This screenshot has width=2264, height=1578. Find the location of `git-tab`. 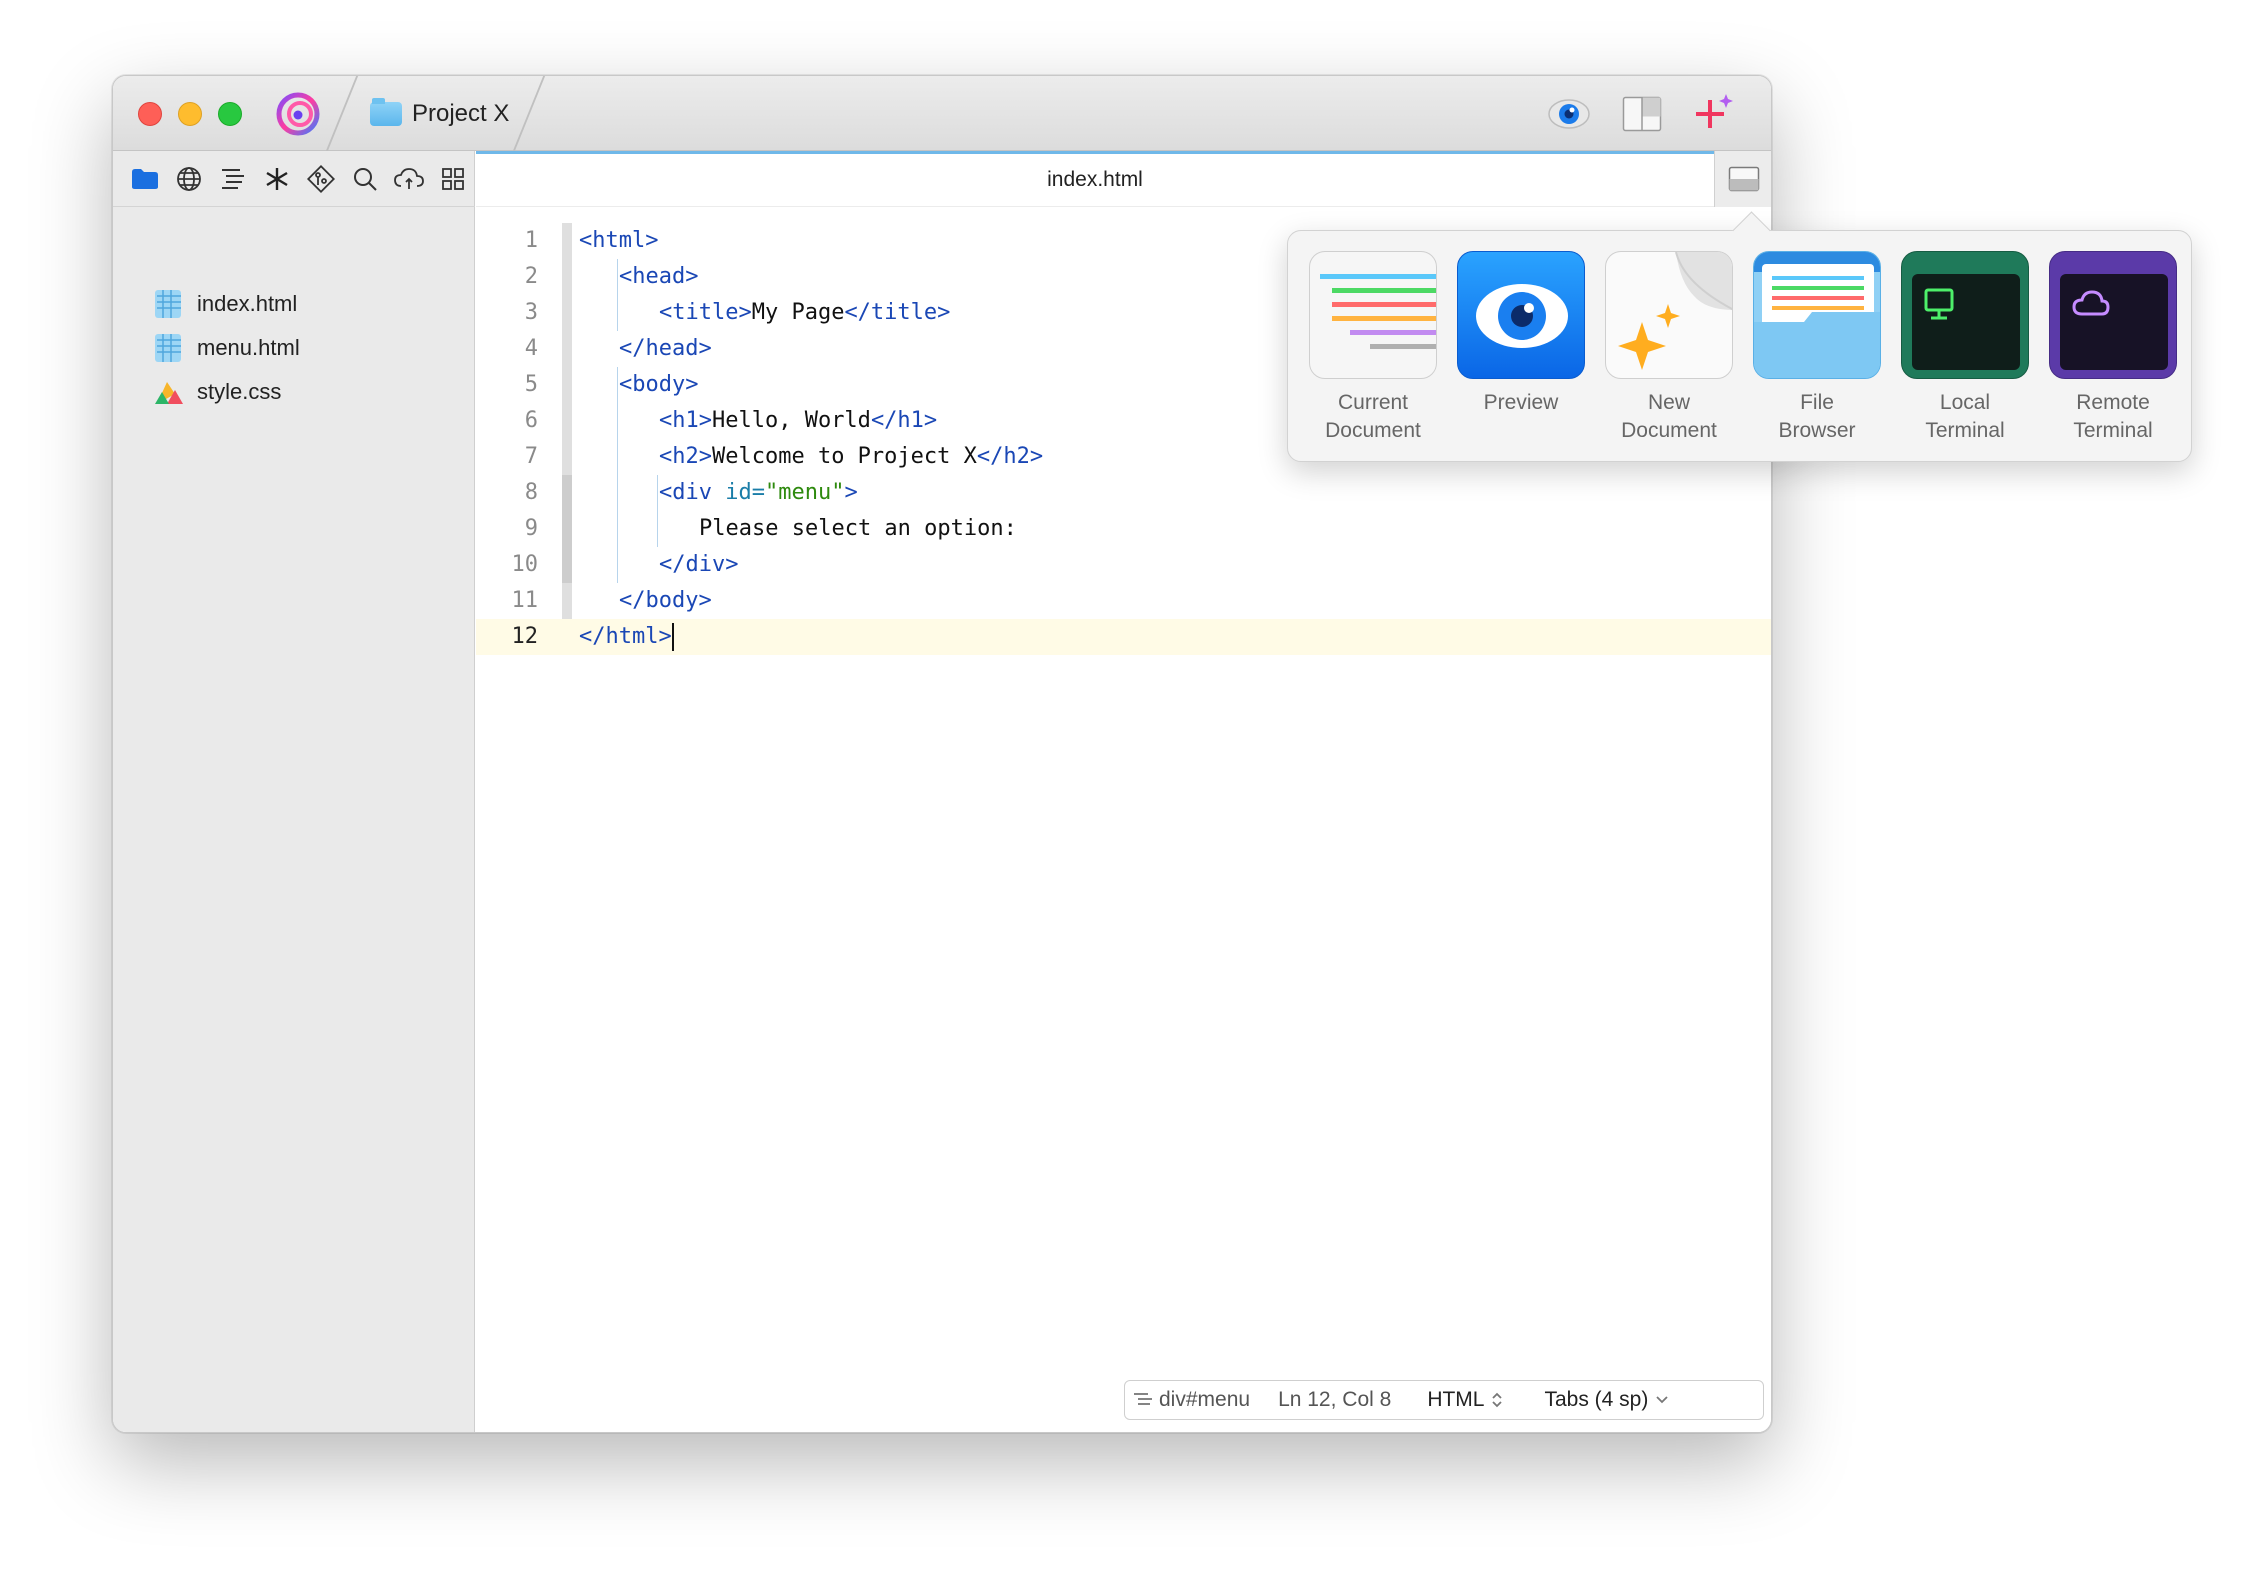

git-tab is located at coordinates (321, 179).